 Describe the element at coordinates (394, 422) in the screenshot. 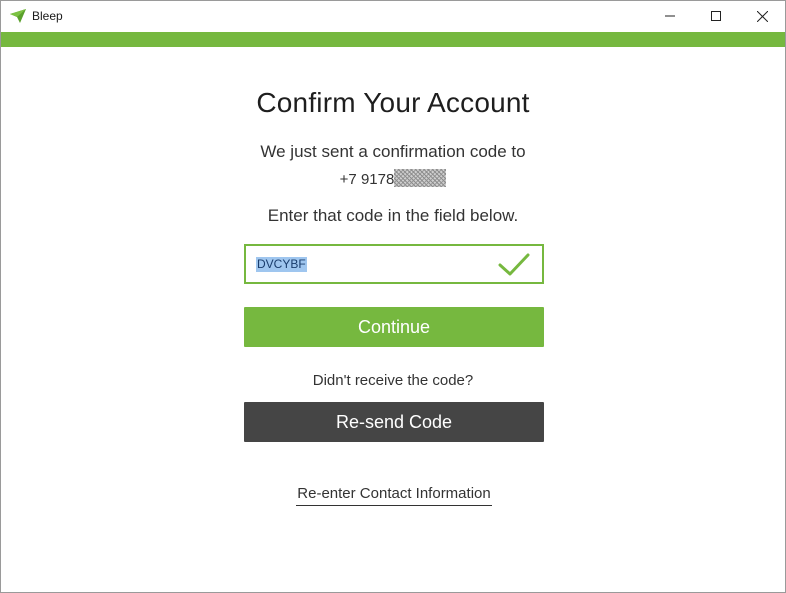

I see `resend-code-button: Re-send Code` at that location.